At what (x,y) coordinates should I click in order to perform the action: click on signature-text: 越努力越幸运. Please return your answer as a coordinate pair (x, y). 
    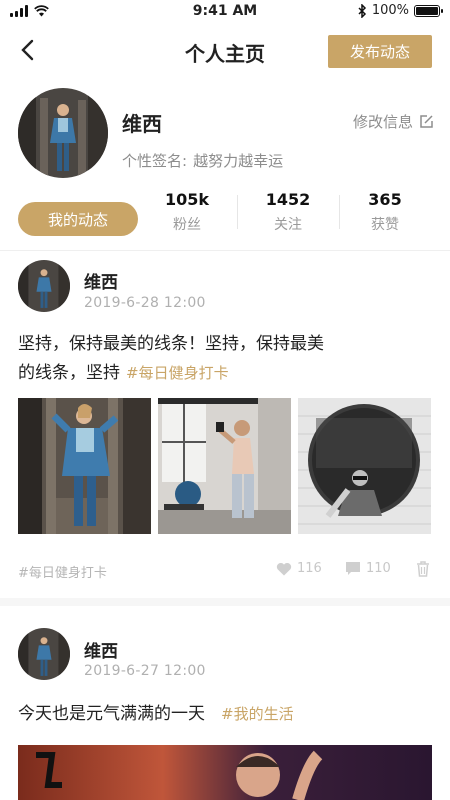
    Looking at the image, I should click on (238, 161).